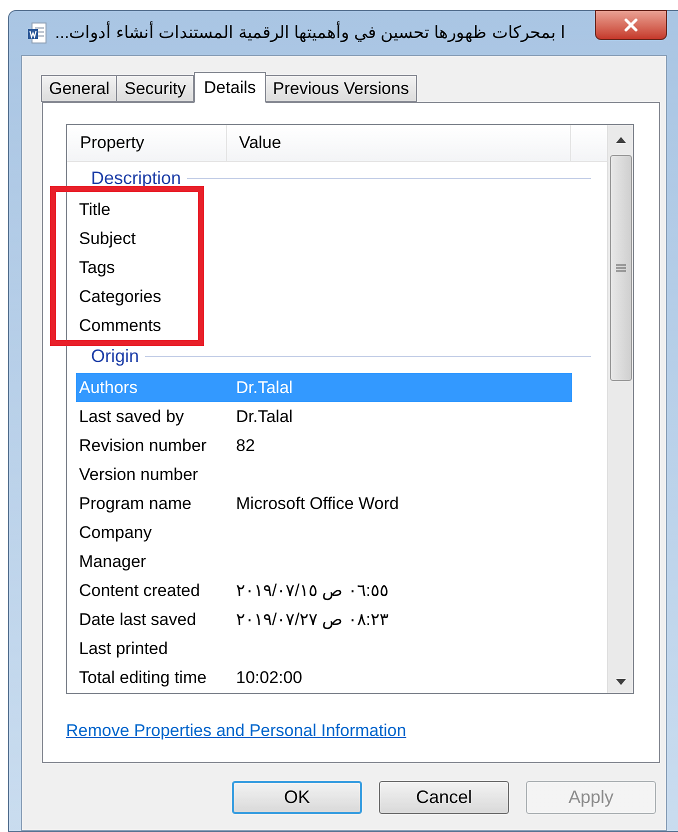  What do you see at coordinates (312, 620) in the screenshot?
I see `property-value: ٠٨:٢٣ ص ٢٠١٩/٠٧/٢٧` at bounding box center [312, 620].